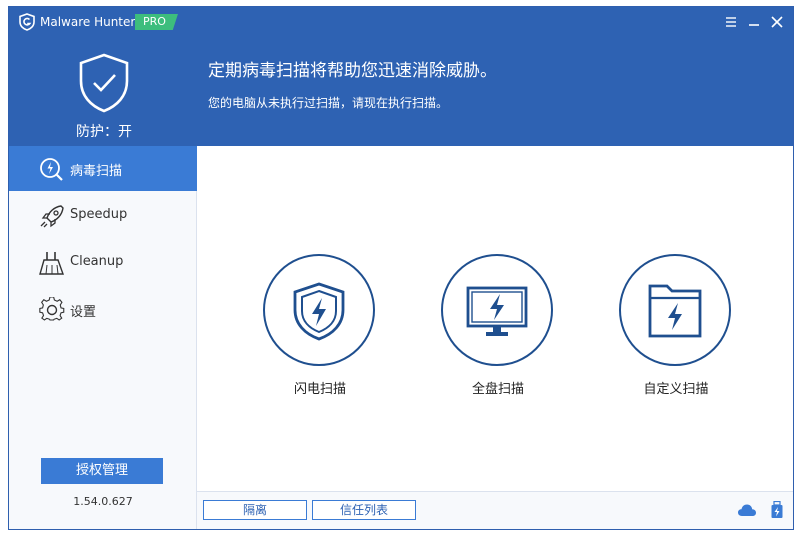 The image size is (800, 536). What do you see at coordinates (88, 22) in the screenshot?
I see `app-title: Malware Hunter` at bounding box center [88, 22].